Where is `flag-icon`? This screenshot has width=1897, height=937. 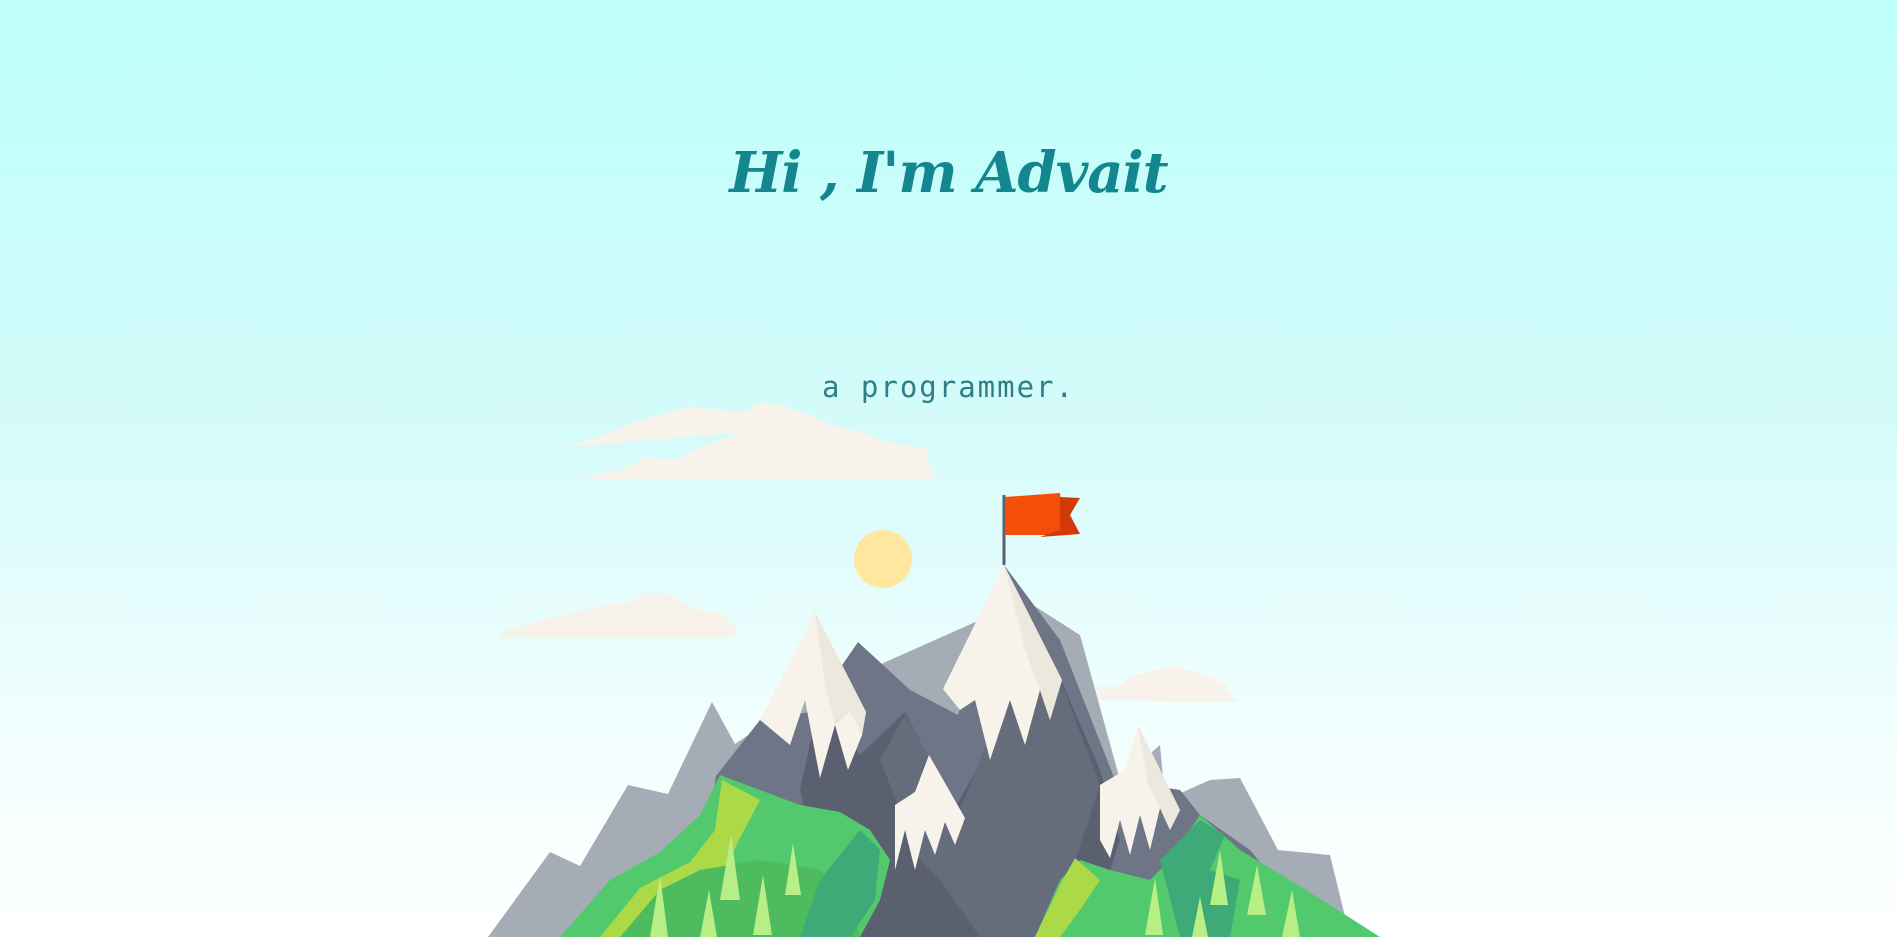
flag-icon is located at coordinates (1035, 514).